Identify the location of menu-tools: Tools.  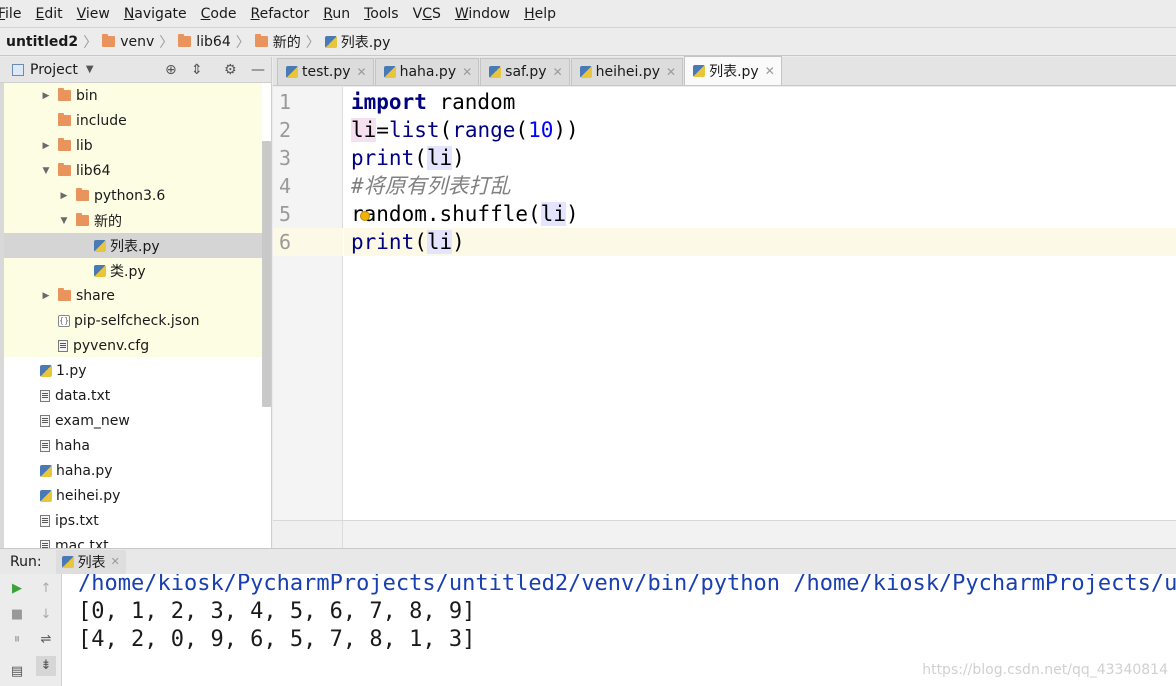
(381, 14).